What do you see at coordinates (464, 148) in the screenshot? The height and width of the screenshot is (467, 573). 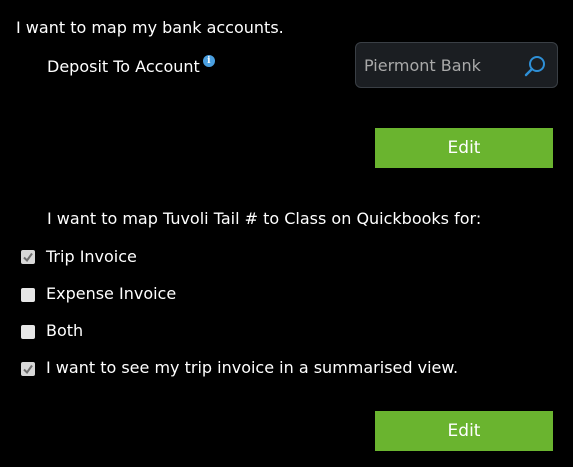 I see `bank-edit-button: Edit` at bounding box center [464, 148].